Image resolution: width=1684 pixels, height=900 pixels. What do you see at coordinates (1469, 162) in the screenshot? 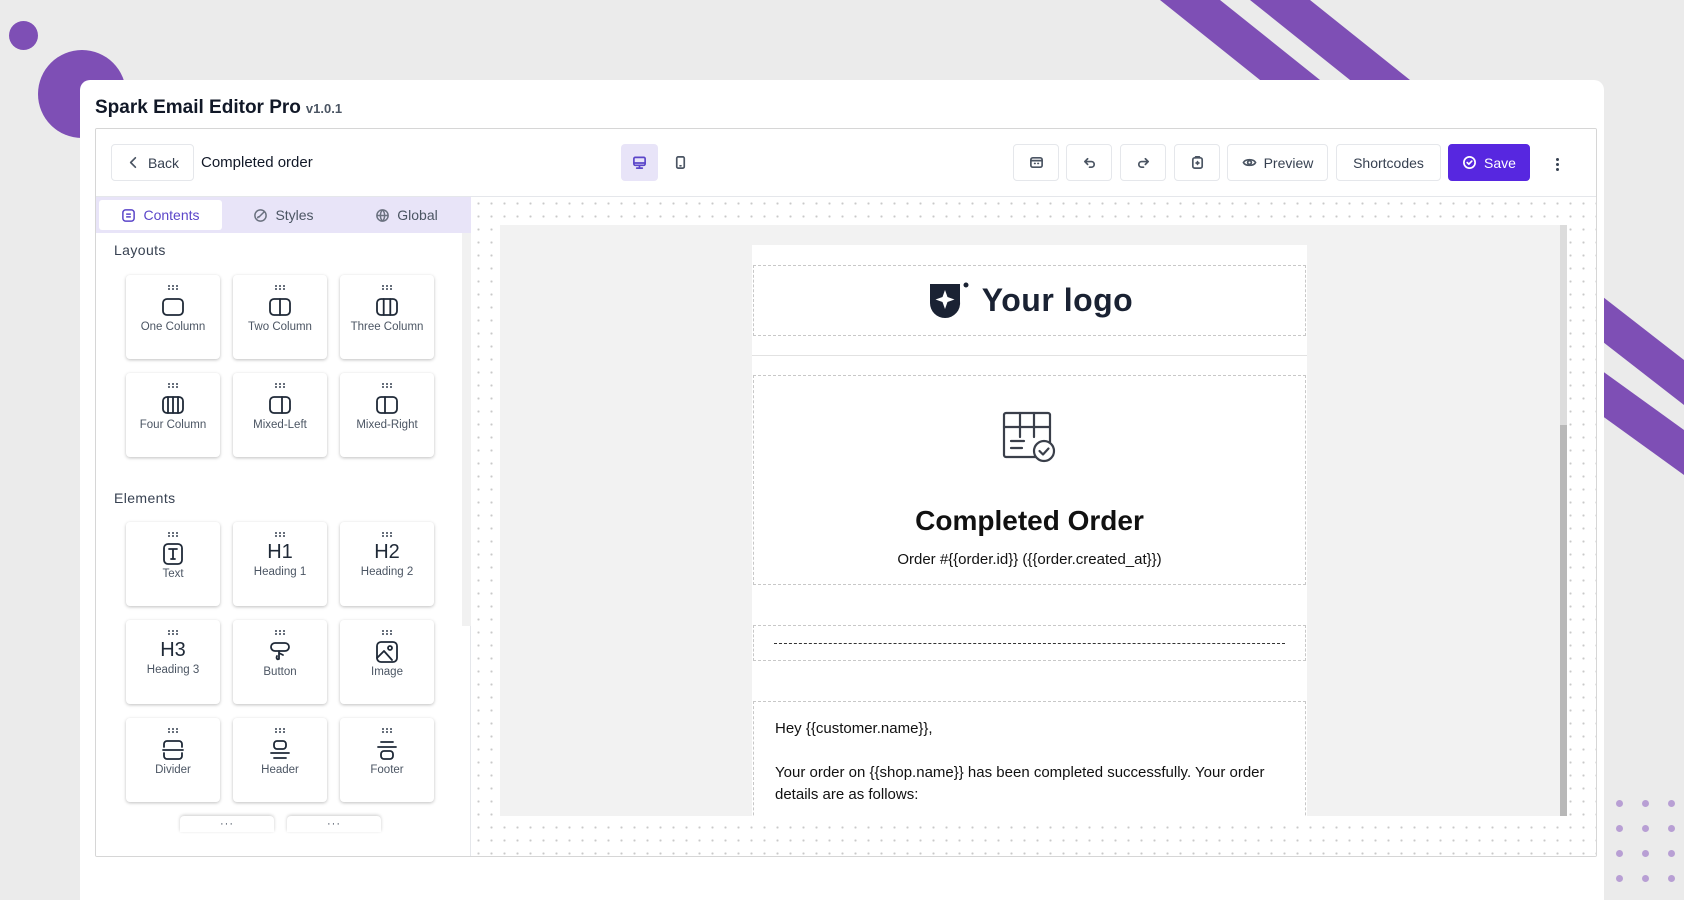
I see `check-circle-icon` at bounding box center [1469, 162].